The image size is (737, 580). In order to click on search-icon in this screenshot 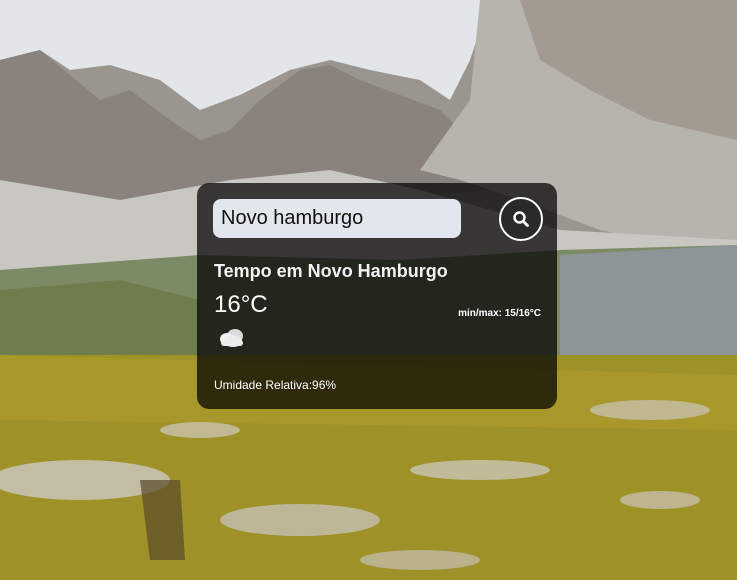, I will do `click(521, 219)`.